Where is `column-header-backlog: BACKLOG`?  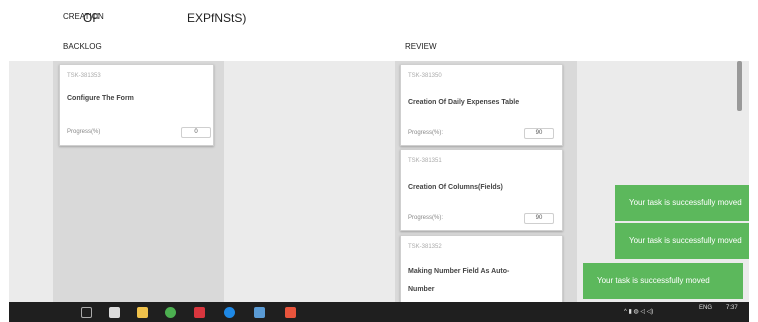
column-header-backlog: BACKLOG is located at coordinates (82, 46).